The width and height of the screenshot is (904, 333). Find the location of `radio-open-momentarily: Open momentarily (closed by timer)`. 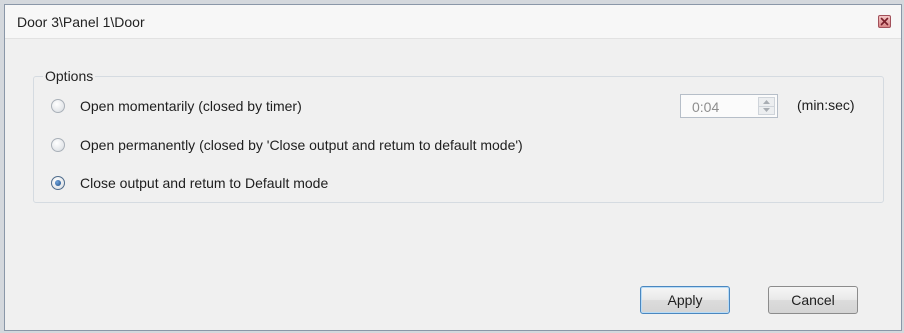

radio-open-momentarily: Open momentarily (closed by timer) is located at coordinates (176, 106).